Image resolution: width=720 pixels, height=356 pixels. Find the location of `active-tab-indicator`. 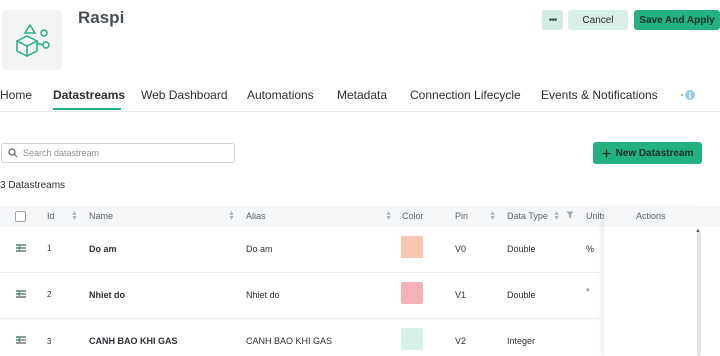

active-tab-indicator is located at coordinates (87, 109).